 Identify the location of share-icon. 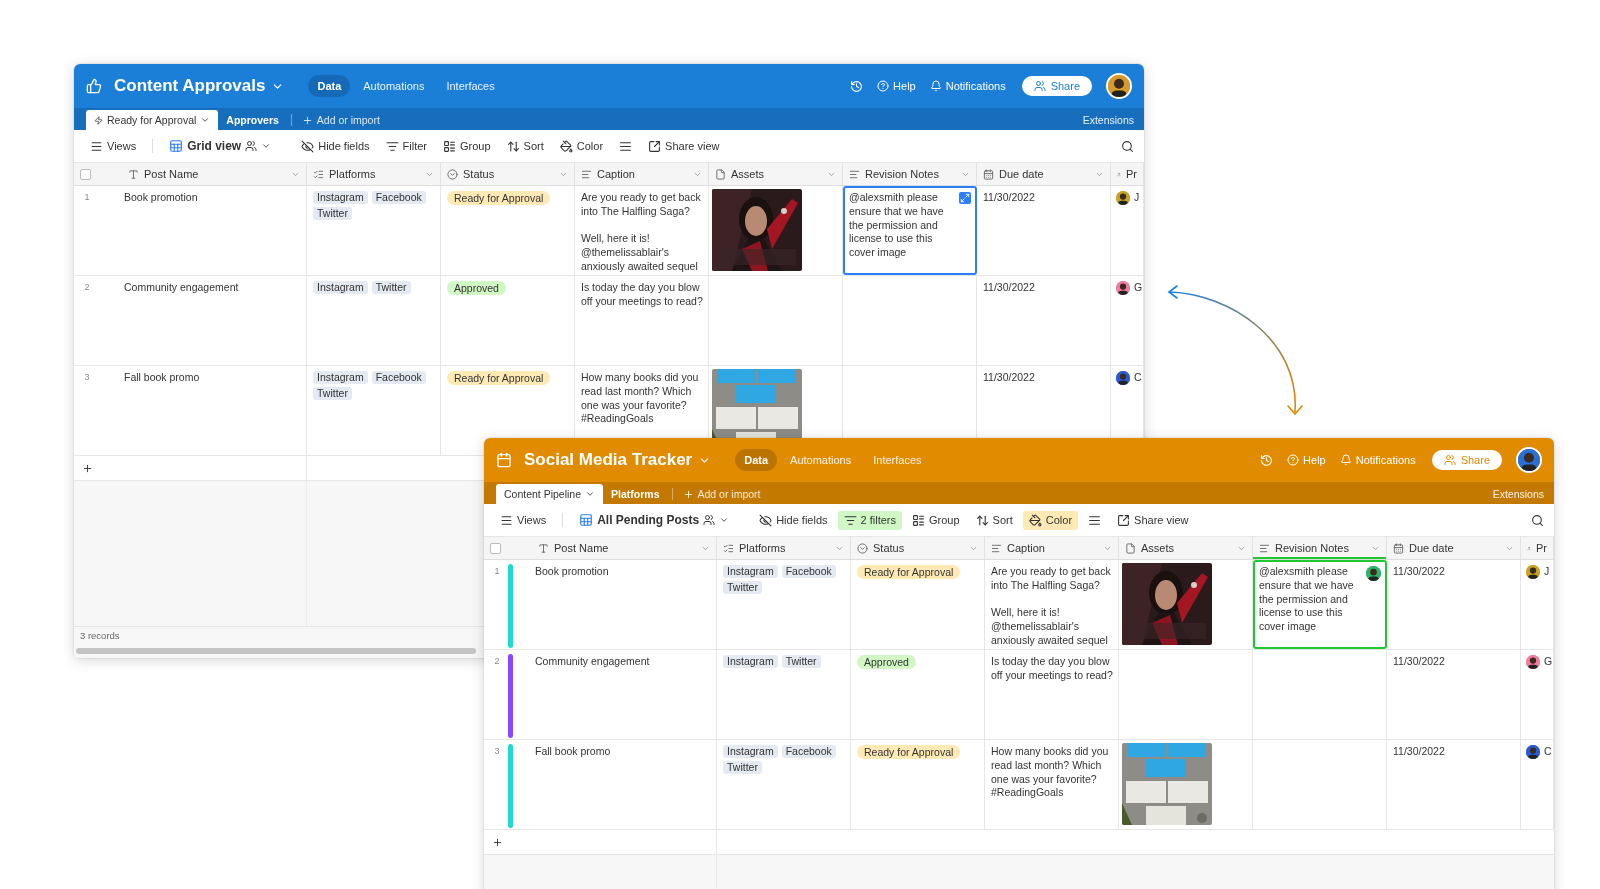
(655, 146).